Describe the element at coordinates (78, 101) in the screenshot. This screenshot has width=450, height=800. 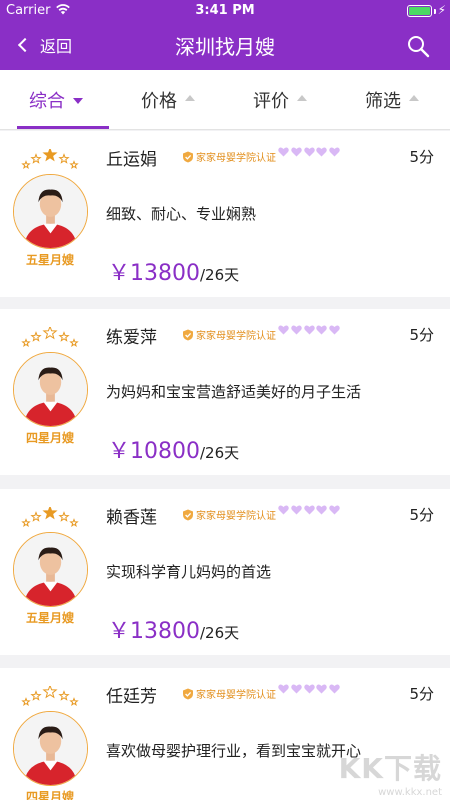
I see `sort-down-icon` at that location.